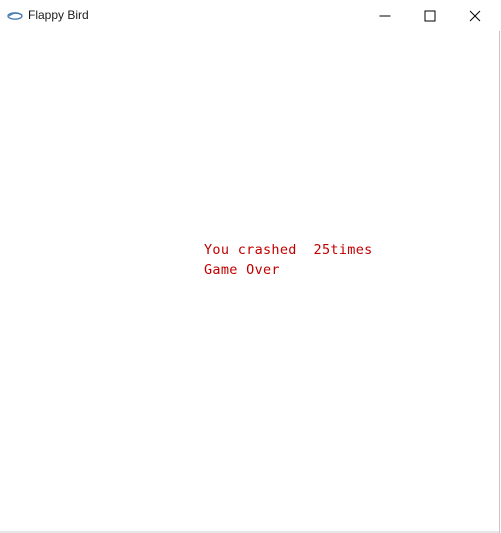 Image resolution: width=501 pixels, height=533 pixels. I want to click on close-button, so click(474, 15).